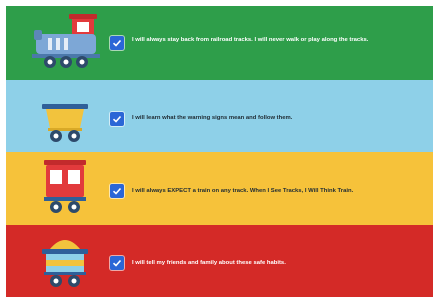  Describe the element at coordinates (65, 261) in the screenshot. I see `cargo-cart-icon` at that location.